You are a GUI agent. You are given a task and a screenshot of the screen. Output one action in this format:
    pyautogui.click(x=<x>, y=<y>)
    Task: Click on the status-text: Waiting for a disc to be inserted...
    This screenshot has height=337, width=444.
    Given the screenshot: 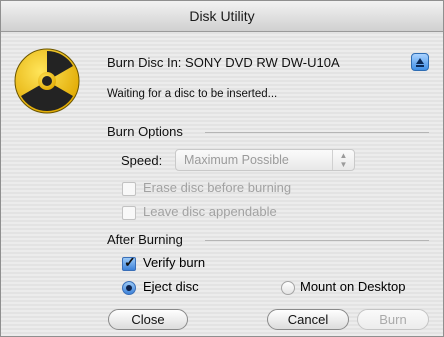 What is the action you would take?
    pyautogui.click(x=192, y=94)
    